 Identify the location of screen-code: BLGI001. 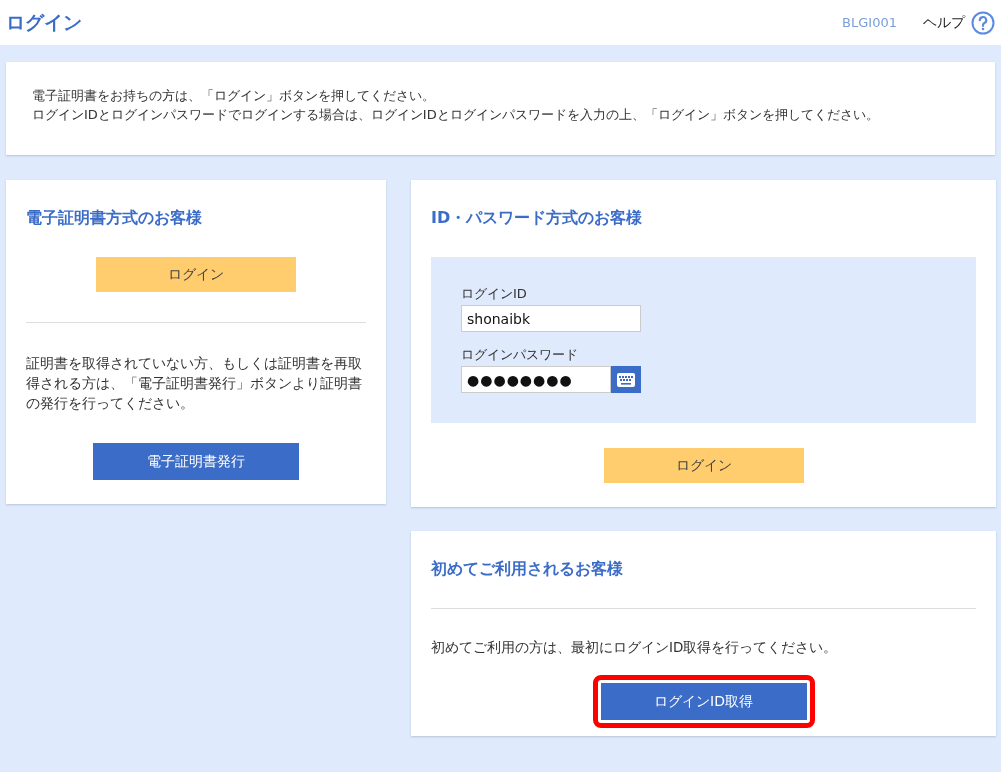
(869, 22).